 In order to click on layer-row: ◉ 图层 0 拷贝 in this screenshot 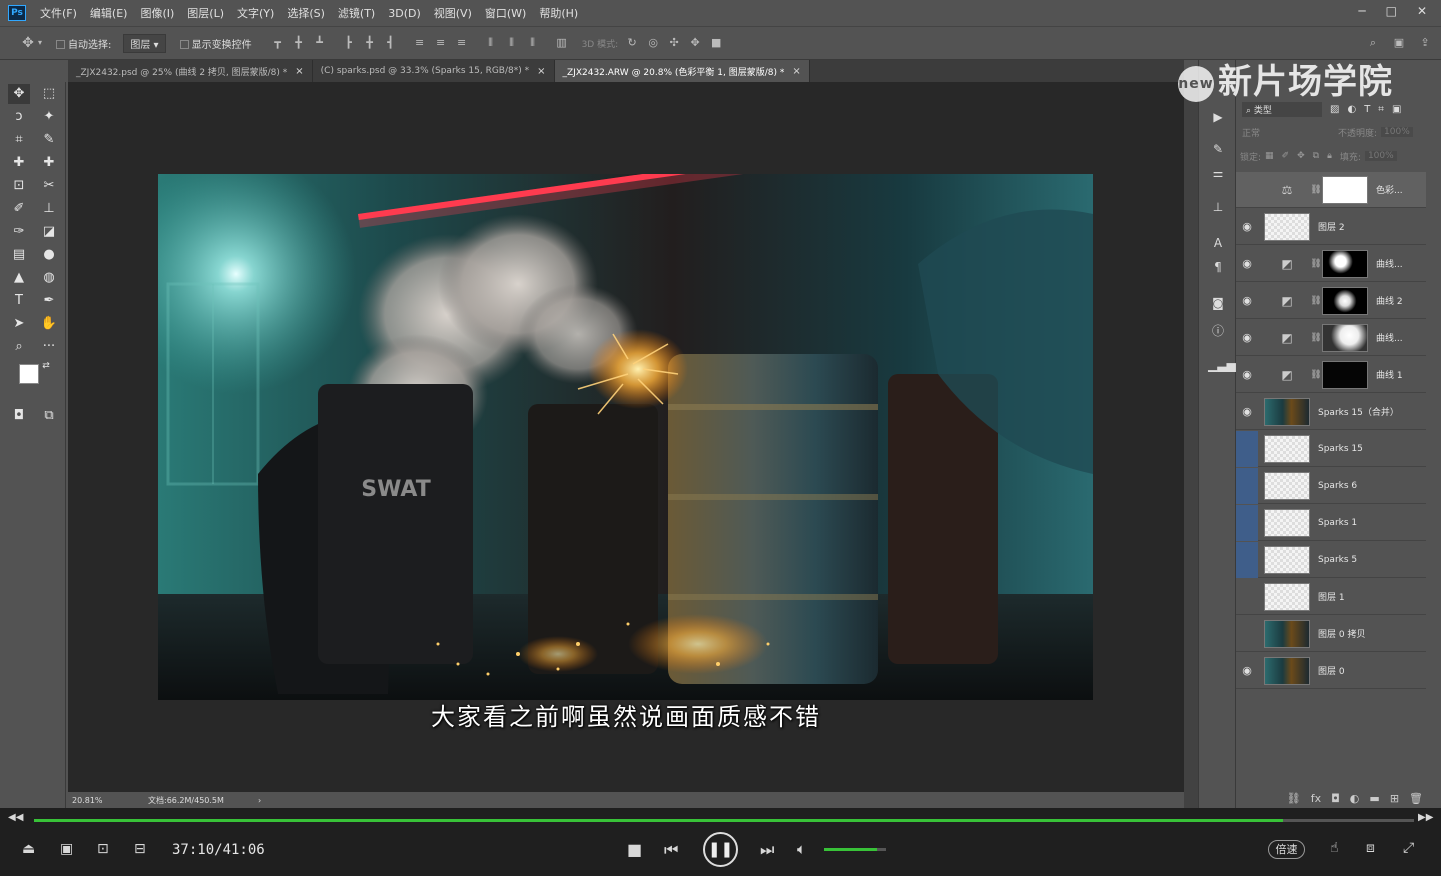, I will do `click(1331, 634)`.